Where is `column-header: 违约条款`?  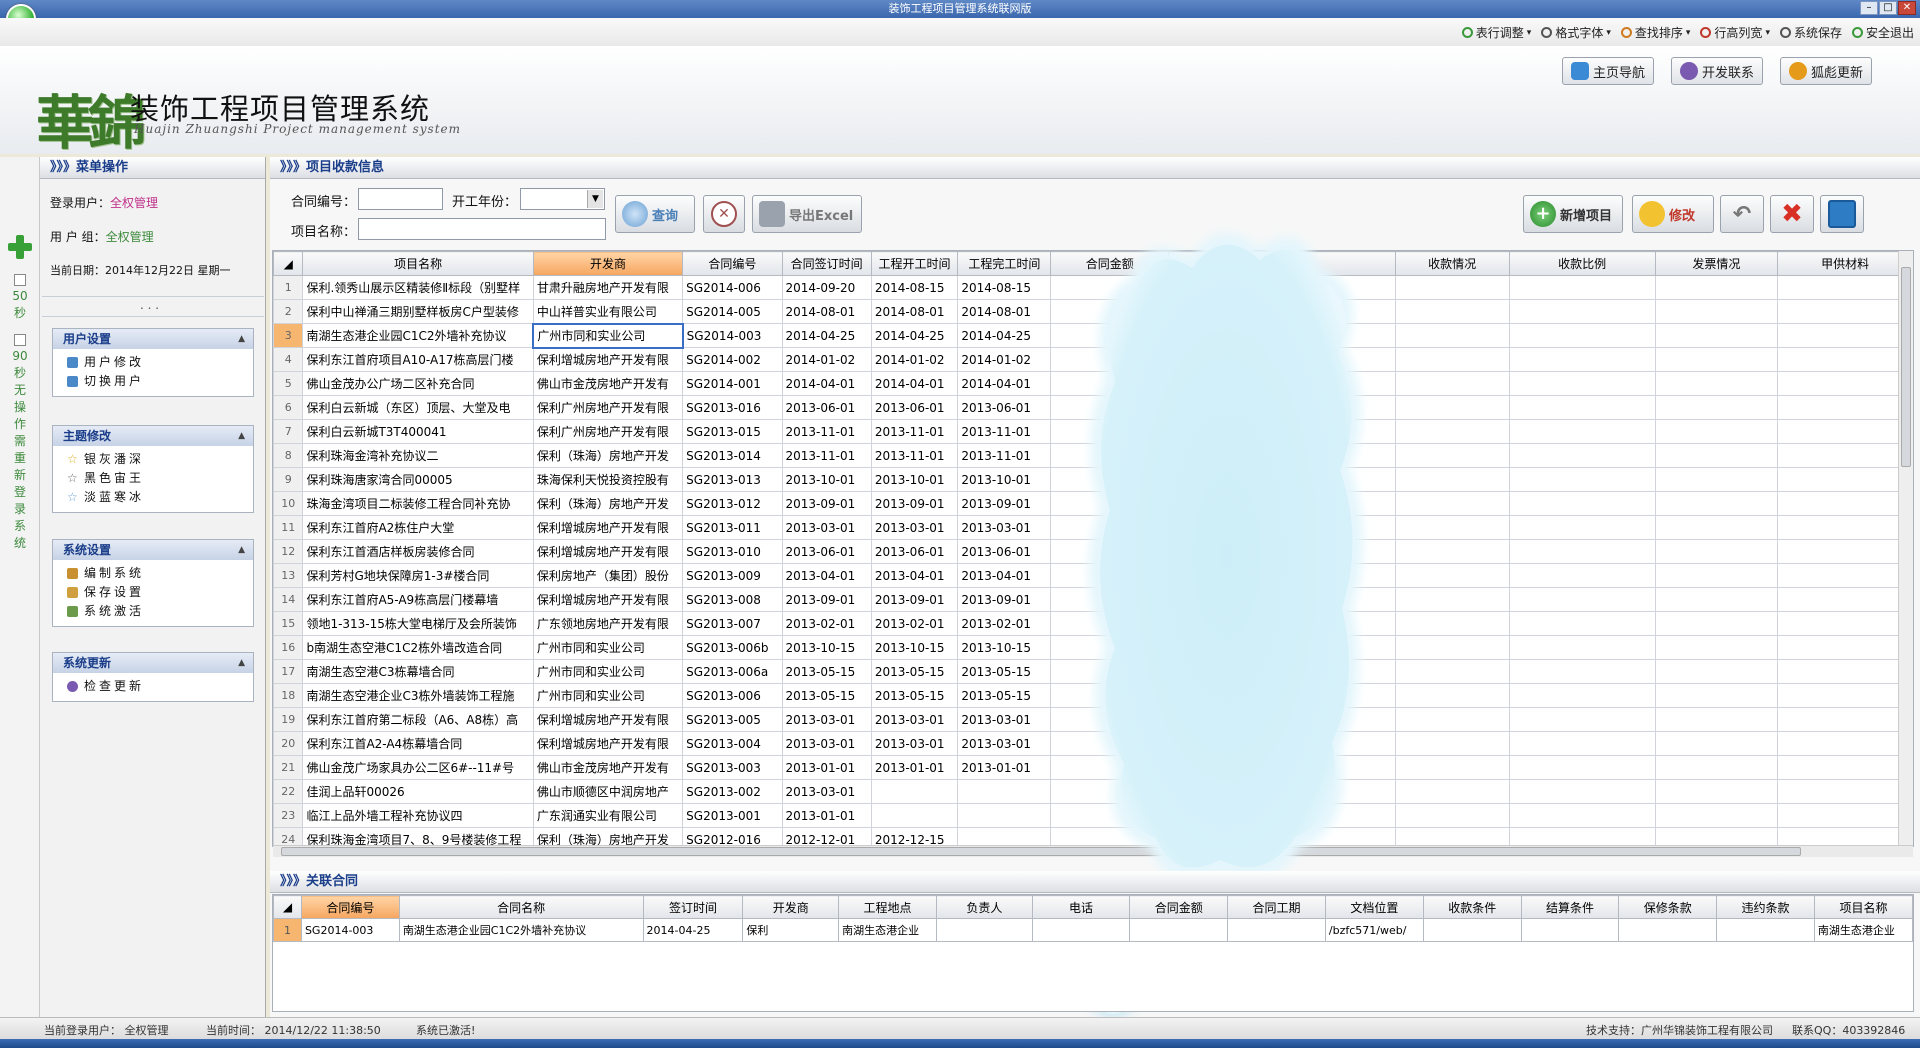
column-header: 违约条款 is located at coordinates (1765, 907).